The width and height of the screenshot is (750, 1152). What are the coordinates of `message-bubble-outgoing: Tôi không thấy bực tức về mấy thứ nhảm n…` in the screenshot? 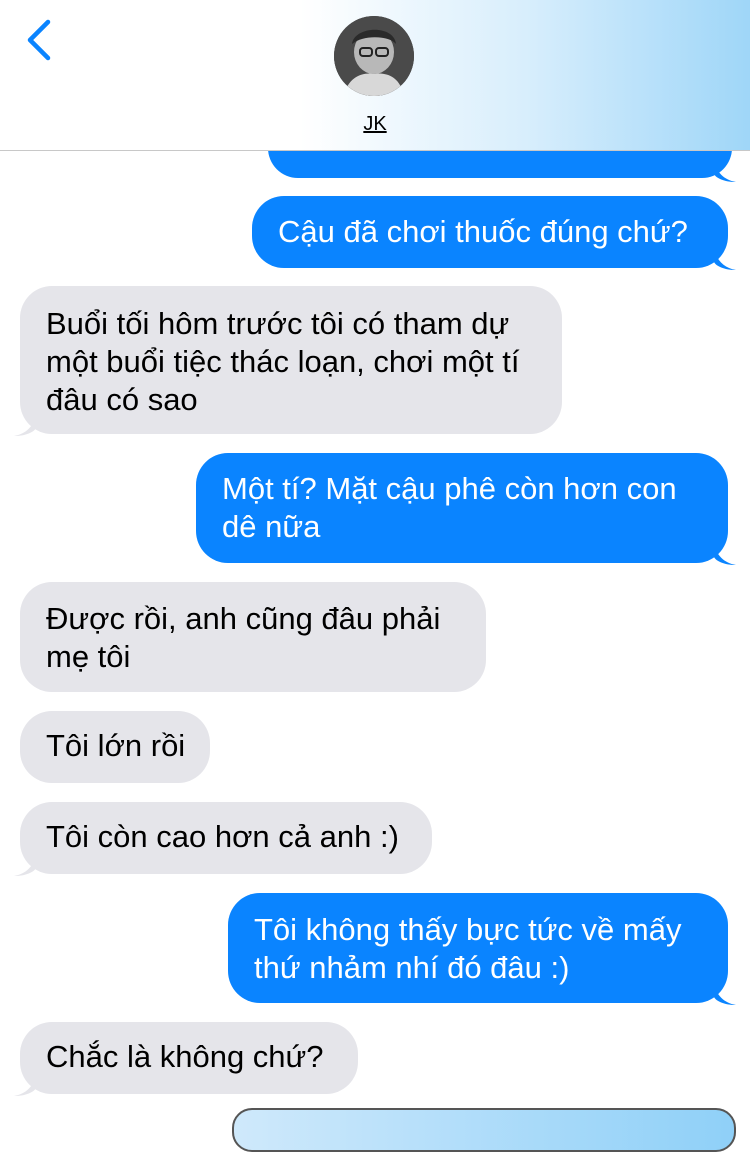 It's located at (478, 948).